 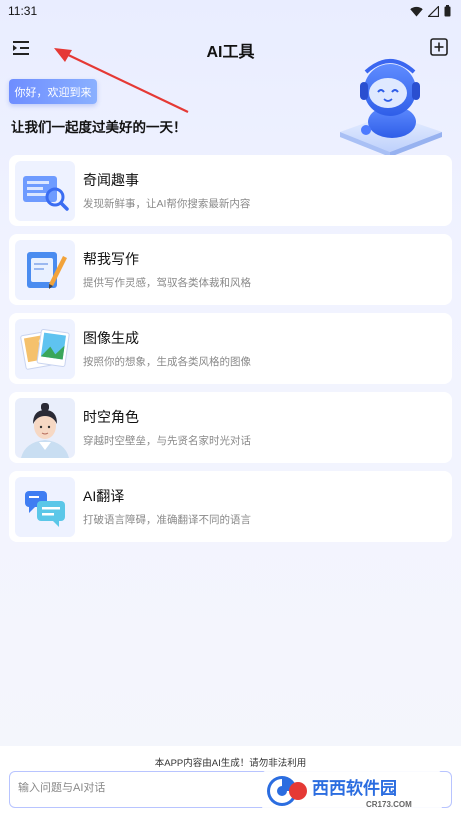 I want to click on wifi-icon, so click(x=416, y=11).